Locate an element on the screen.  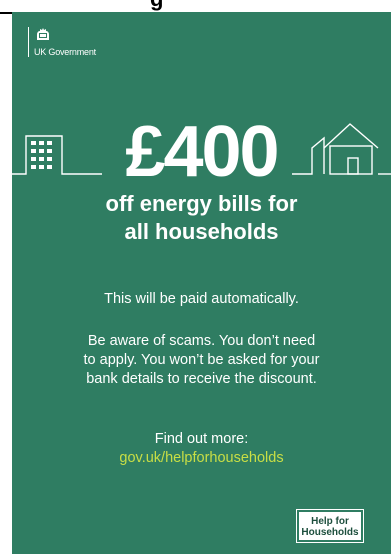
discount-amount-text: £400 is located at coordinates (202, 152).